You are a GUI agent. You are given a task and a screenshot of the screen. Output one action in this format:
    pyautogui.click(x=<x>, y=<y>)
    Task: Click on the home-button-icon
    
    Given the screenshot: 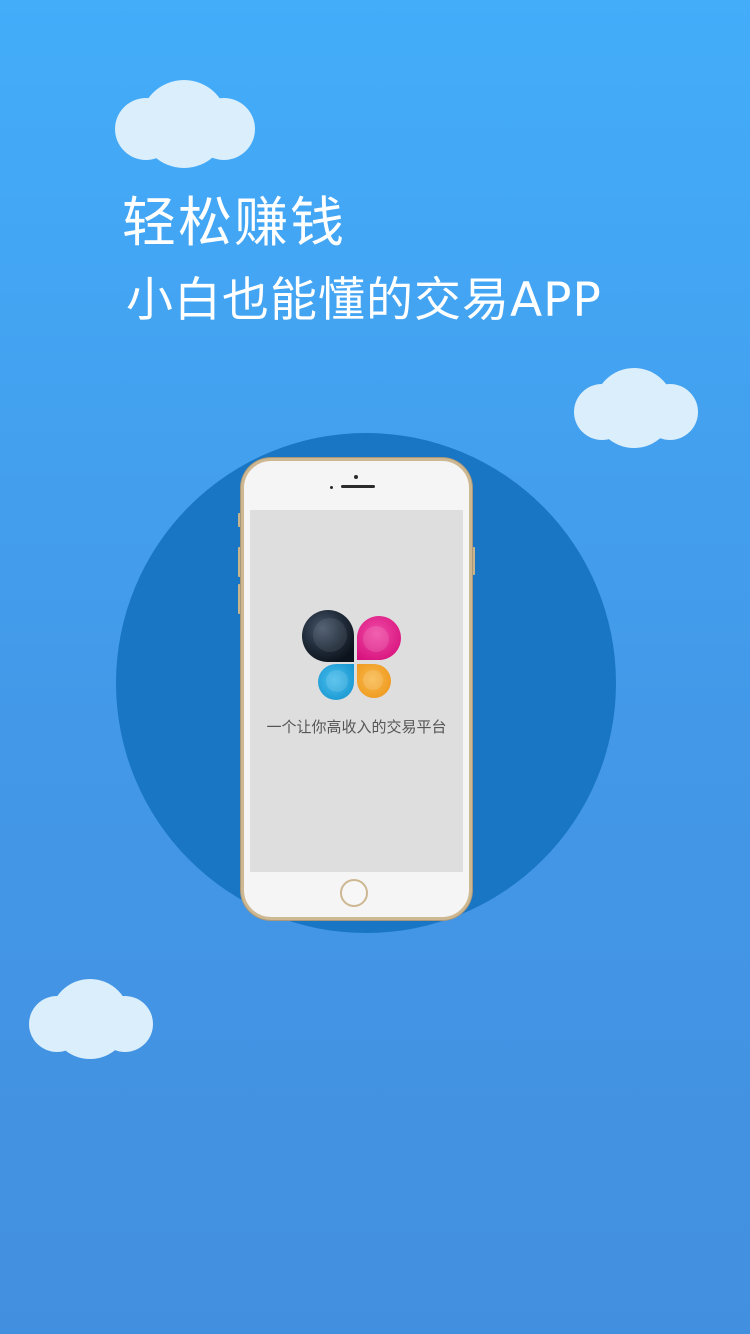 What is the action you would take?
    pyautogui.click(x=354, y=893)
    